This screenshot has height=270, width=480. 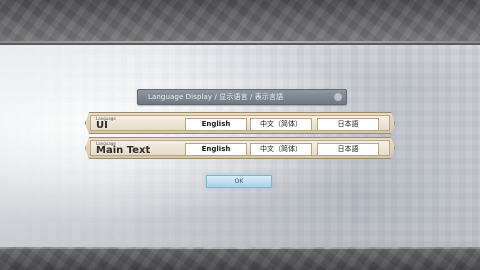 I want to click on dialog-title-bar: Language Display / 显示语言 / 表示言語, so click(x=242, y=97).